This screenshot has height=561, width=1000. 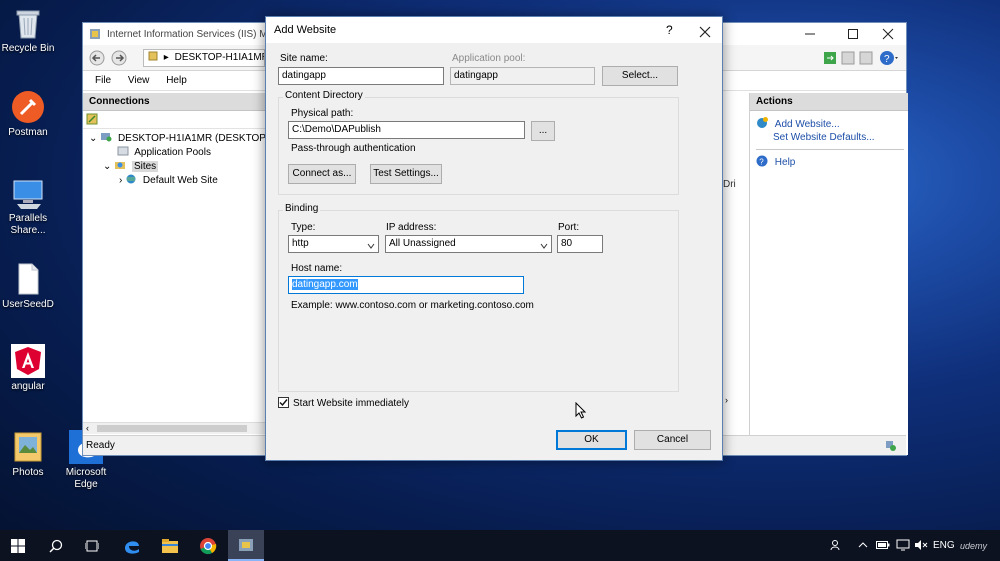 I want to click on tray-chevron-up-icon, so click(x=863, y=545).